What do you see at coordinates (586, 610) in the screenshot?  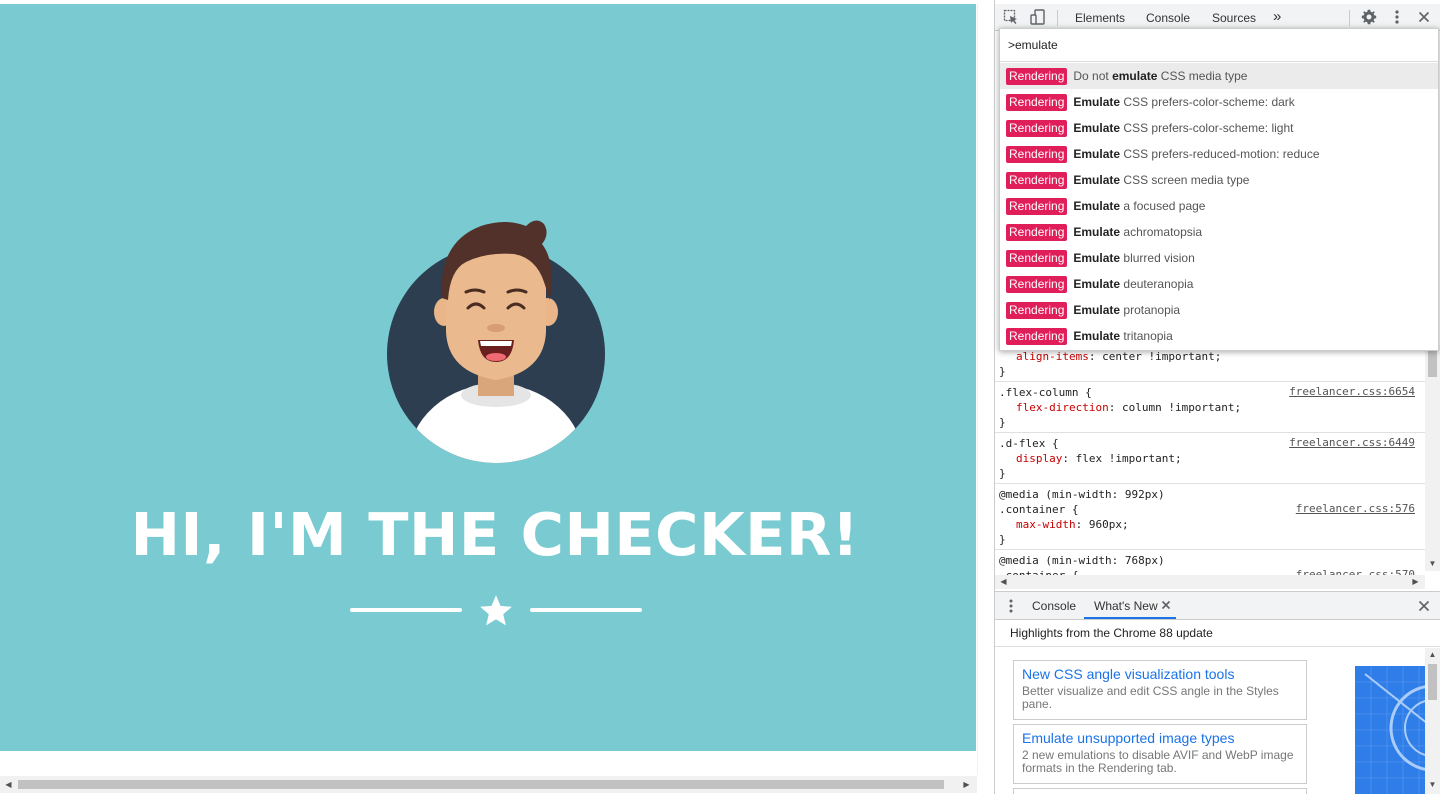 I see `divider-line-right` at bounding box center [586, 610].